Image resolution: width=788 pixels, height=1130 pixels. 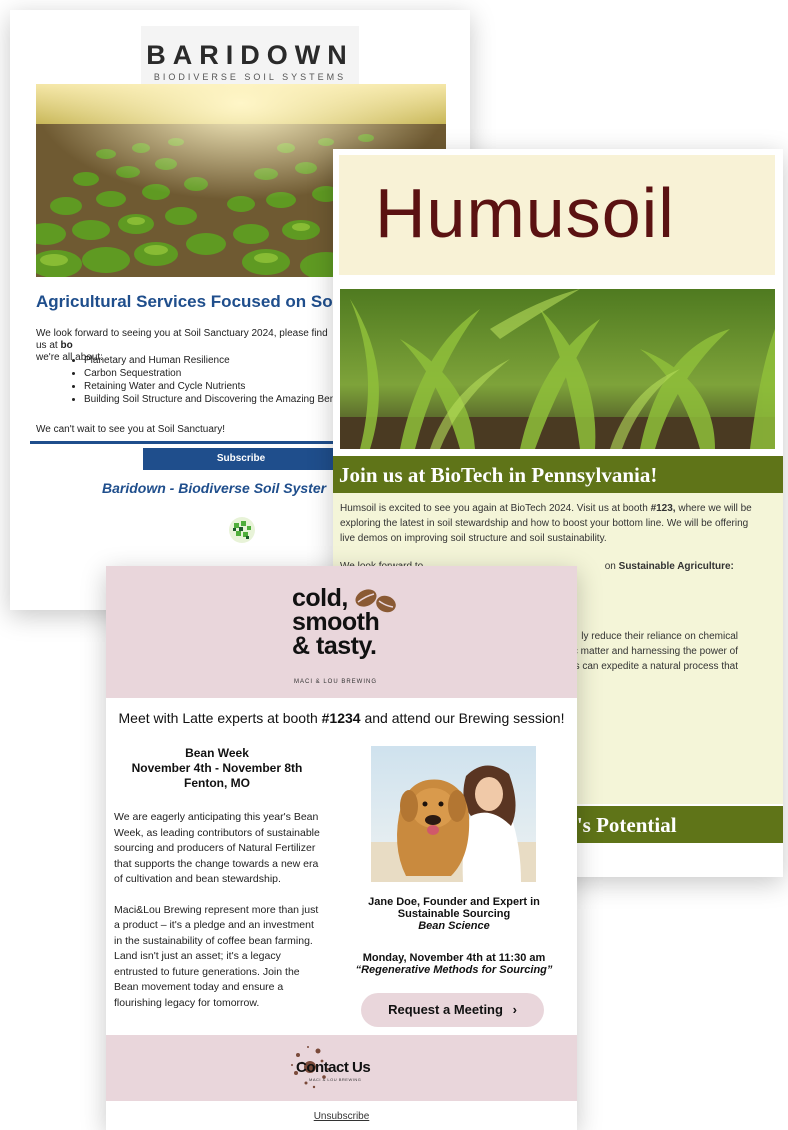 I want to click on brand-line: & tasty., so click(x=334, y=646).